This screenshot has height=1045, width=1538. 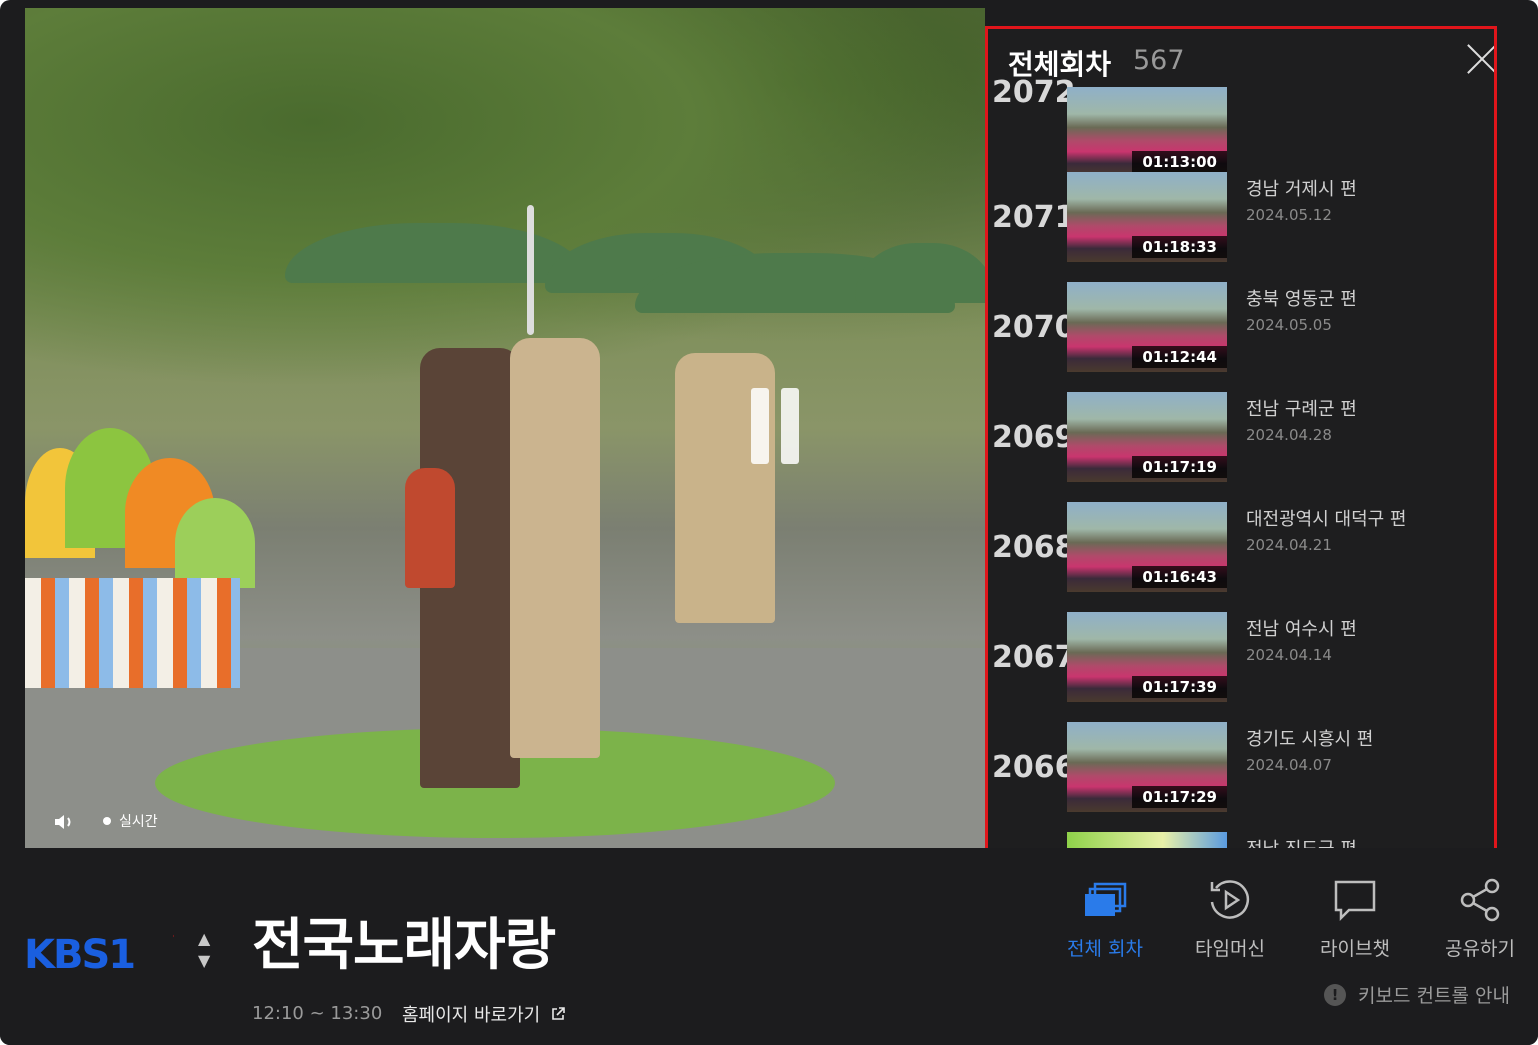 What do you see at coordinates (1034, 657) in the screenshot?
I see `episode-number: 2067` at bounding box center [1034, 657].